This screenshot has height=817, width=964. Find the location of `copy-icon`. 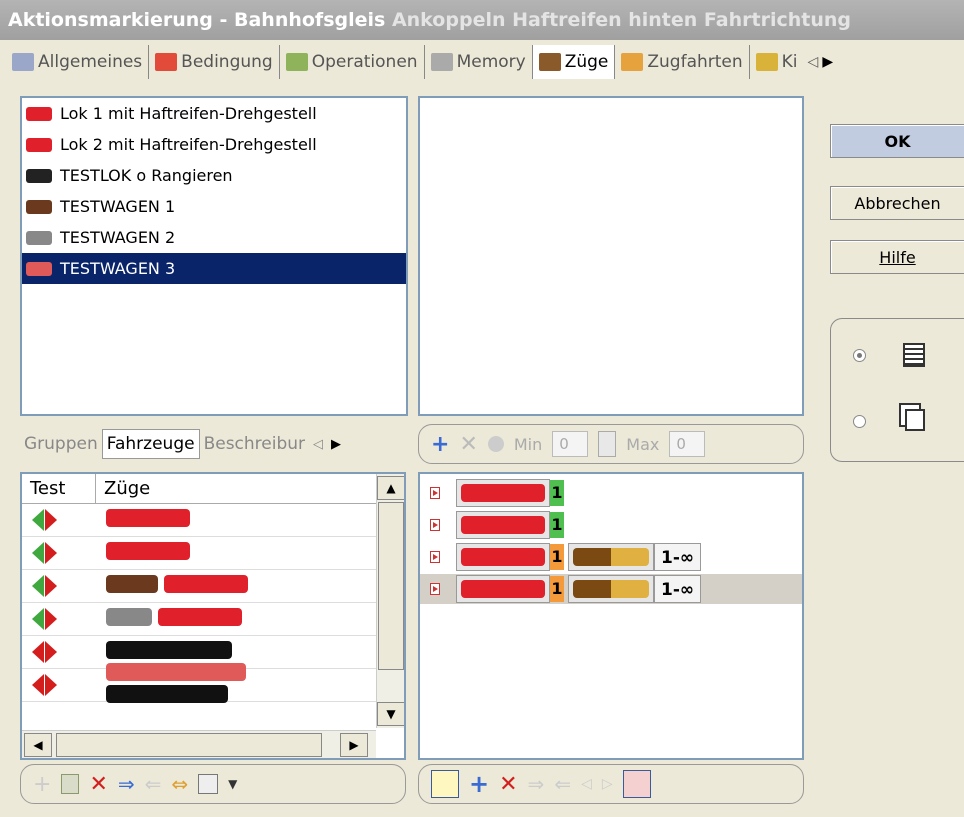

copy-icon is located at coordinates (208, 784).